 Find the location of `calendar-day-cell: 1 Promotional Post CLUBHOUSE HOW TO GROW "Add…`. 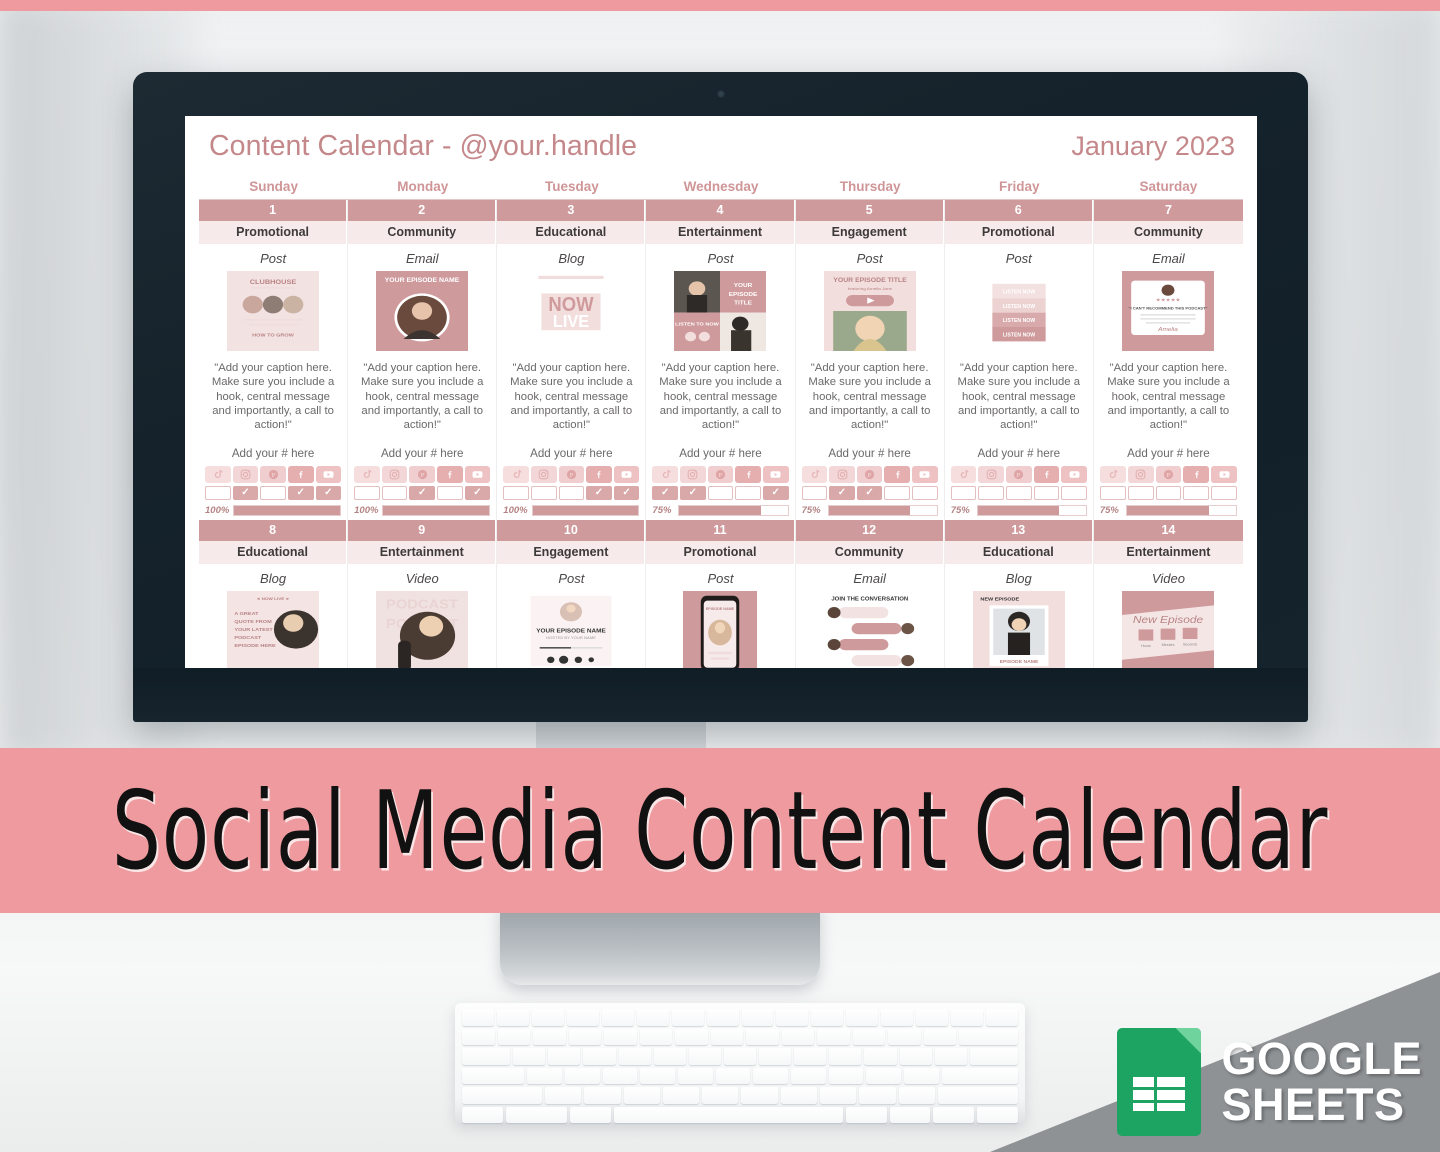

calendar-day-cell: 1 Promotional Post CLUBHOUSE HOW TO GROW "Add… is located at coordinates (274, 360).